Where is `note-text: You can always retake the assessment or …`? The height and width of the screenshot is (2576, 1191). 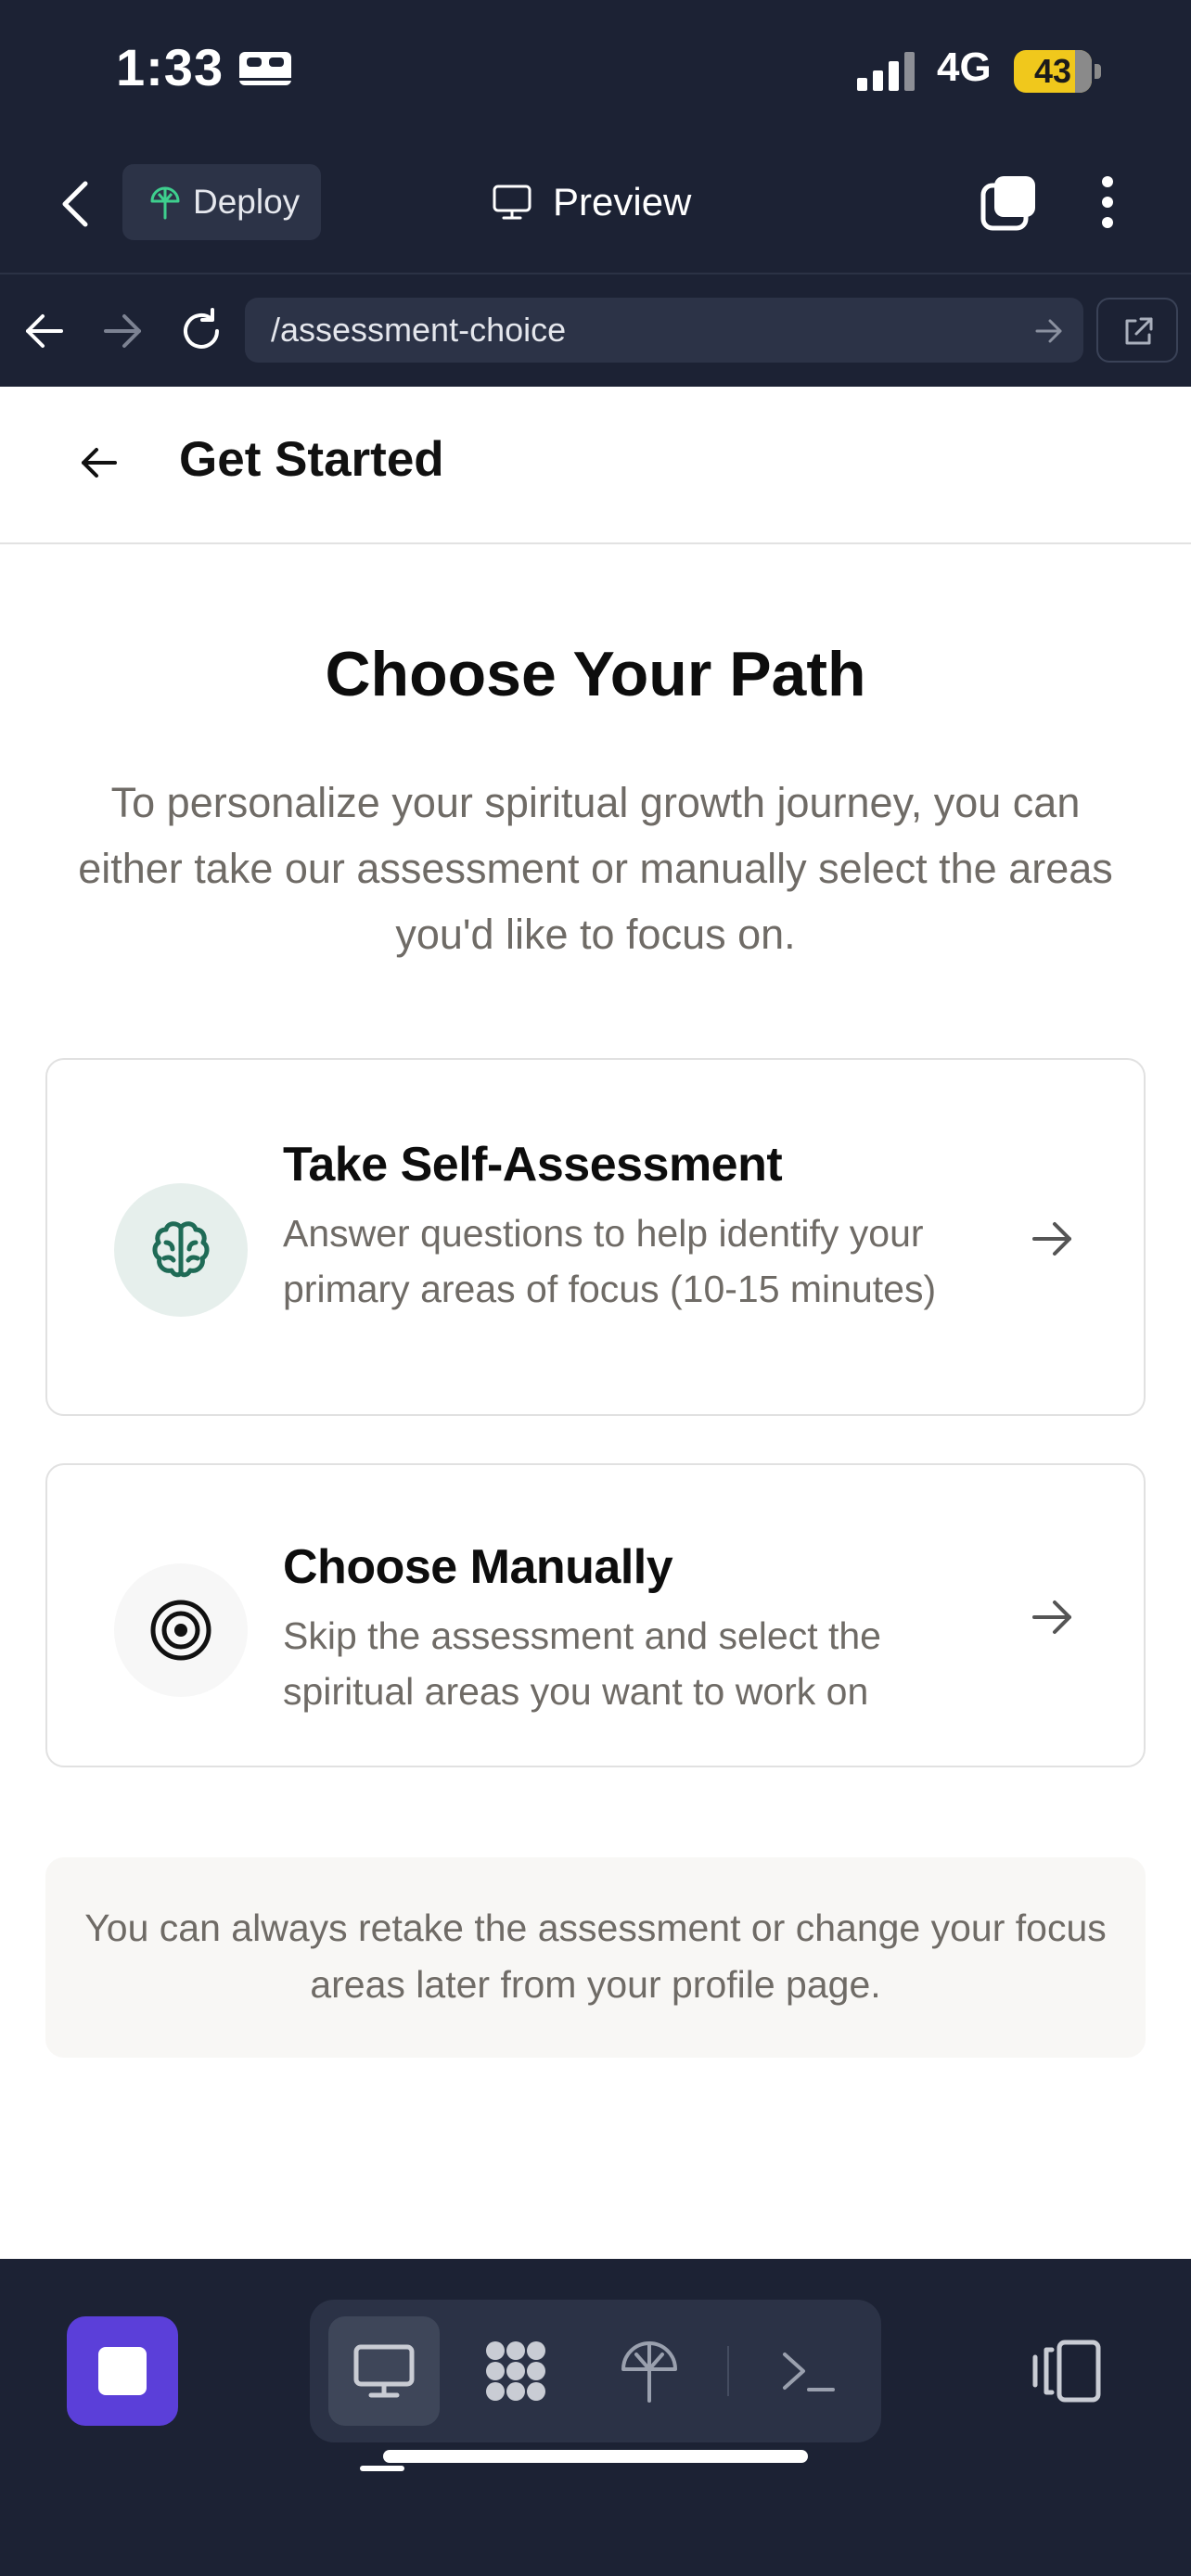 note-text: You can always retake the assessment or … is located at coordinates (595, 1956).